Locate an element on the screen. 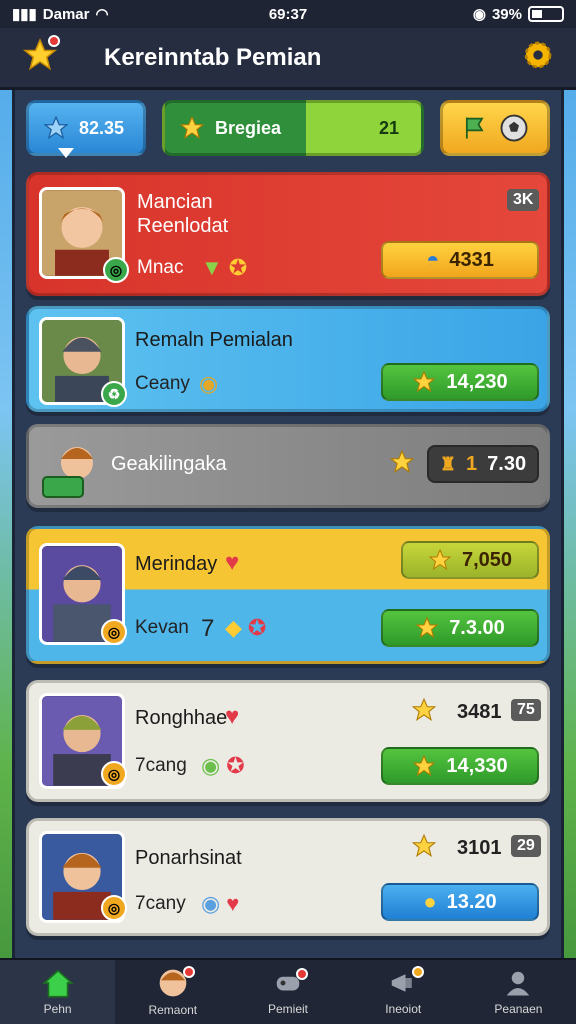  coin-icon: ● is located at coordinates (430, 901).